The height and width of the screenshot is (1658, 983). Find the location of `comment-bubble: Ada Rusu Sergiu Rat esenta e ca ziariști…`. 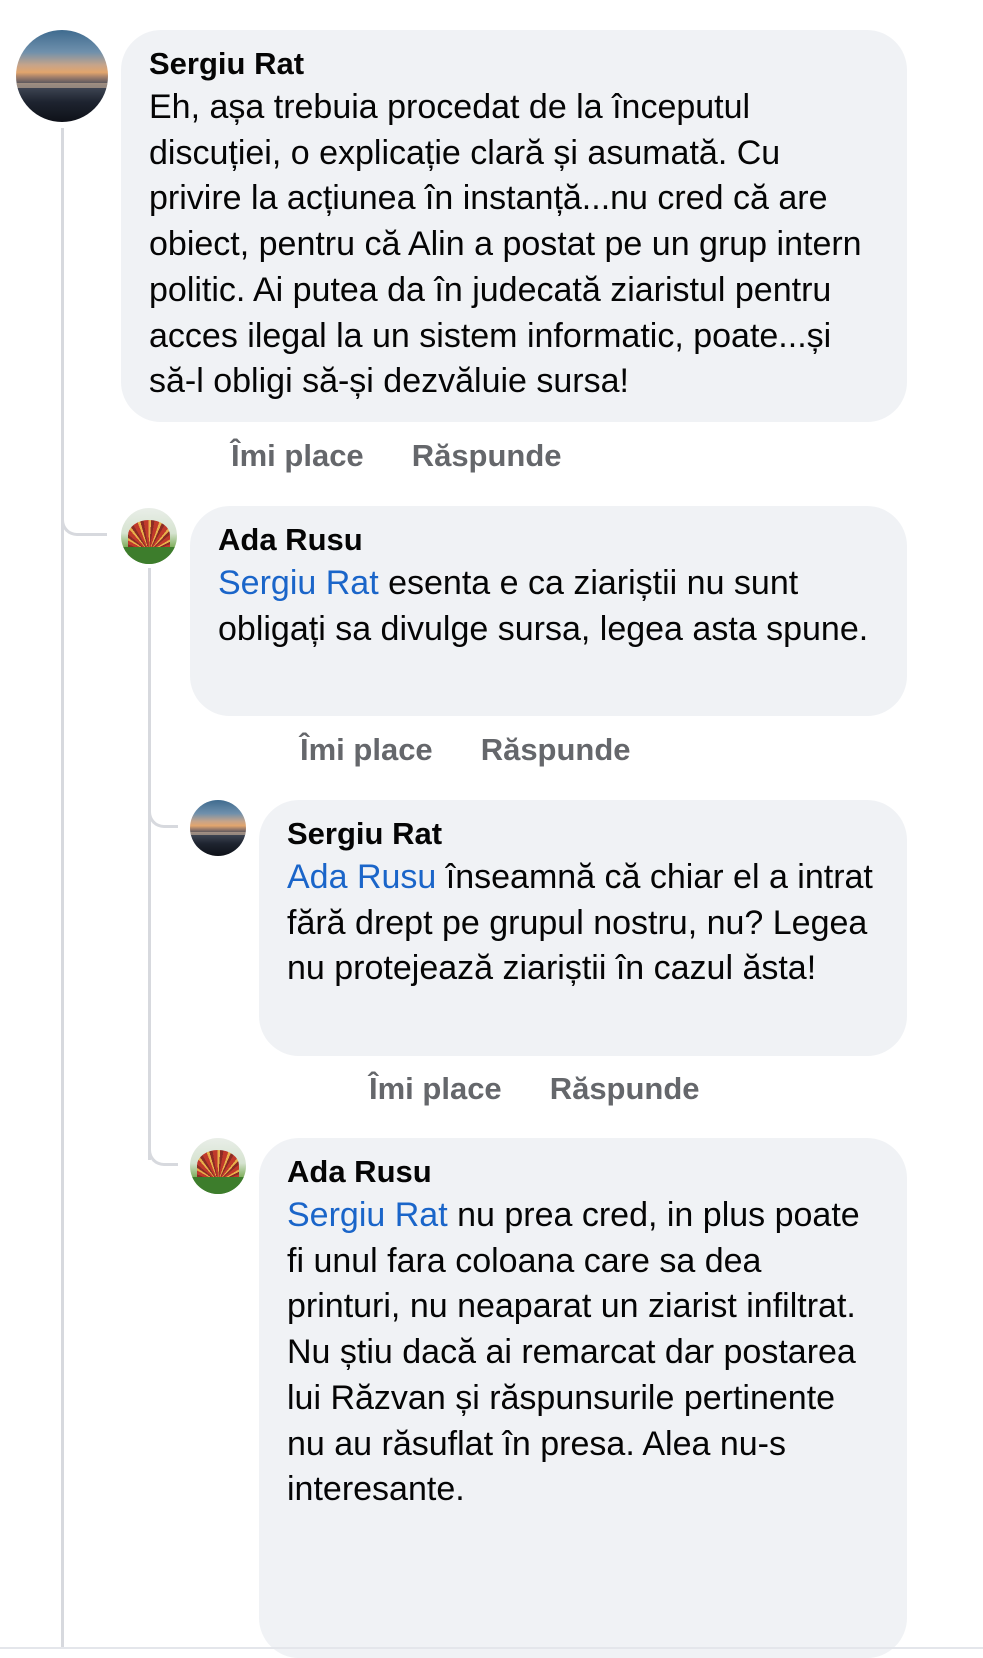

comment-bubble: Ada Rusu Sergiu Rat esenta e ca ziariști… is located at coordinates (548, 611).